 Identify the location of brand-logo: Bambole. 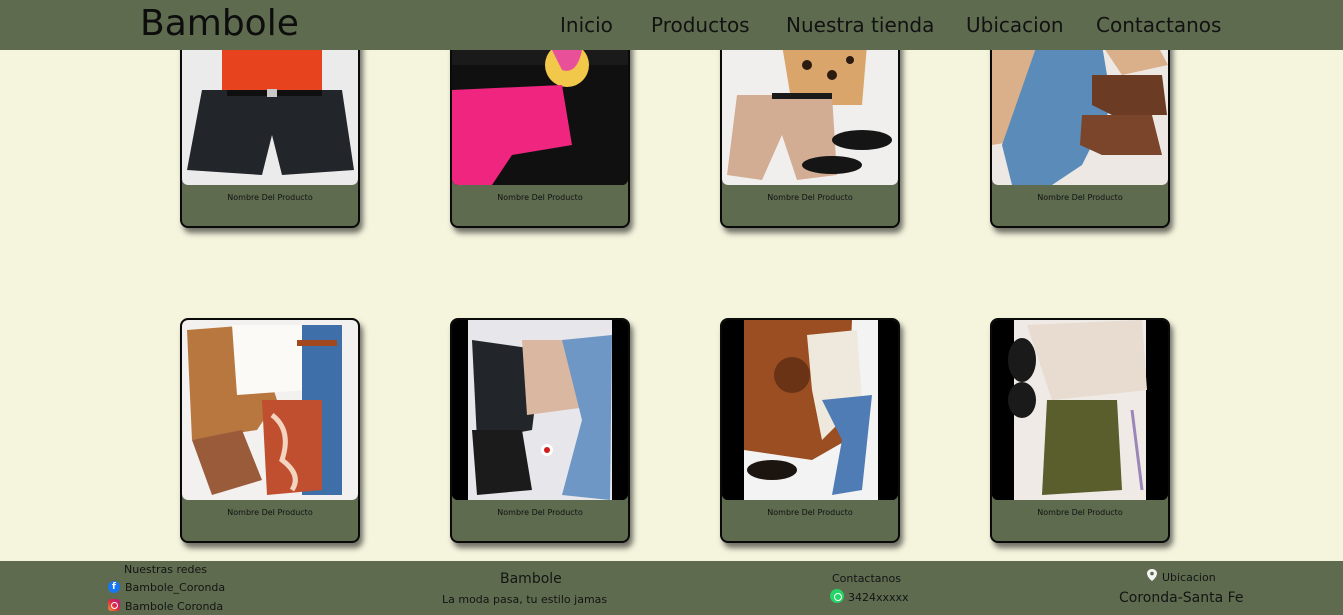
(219, 24).